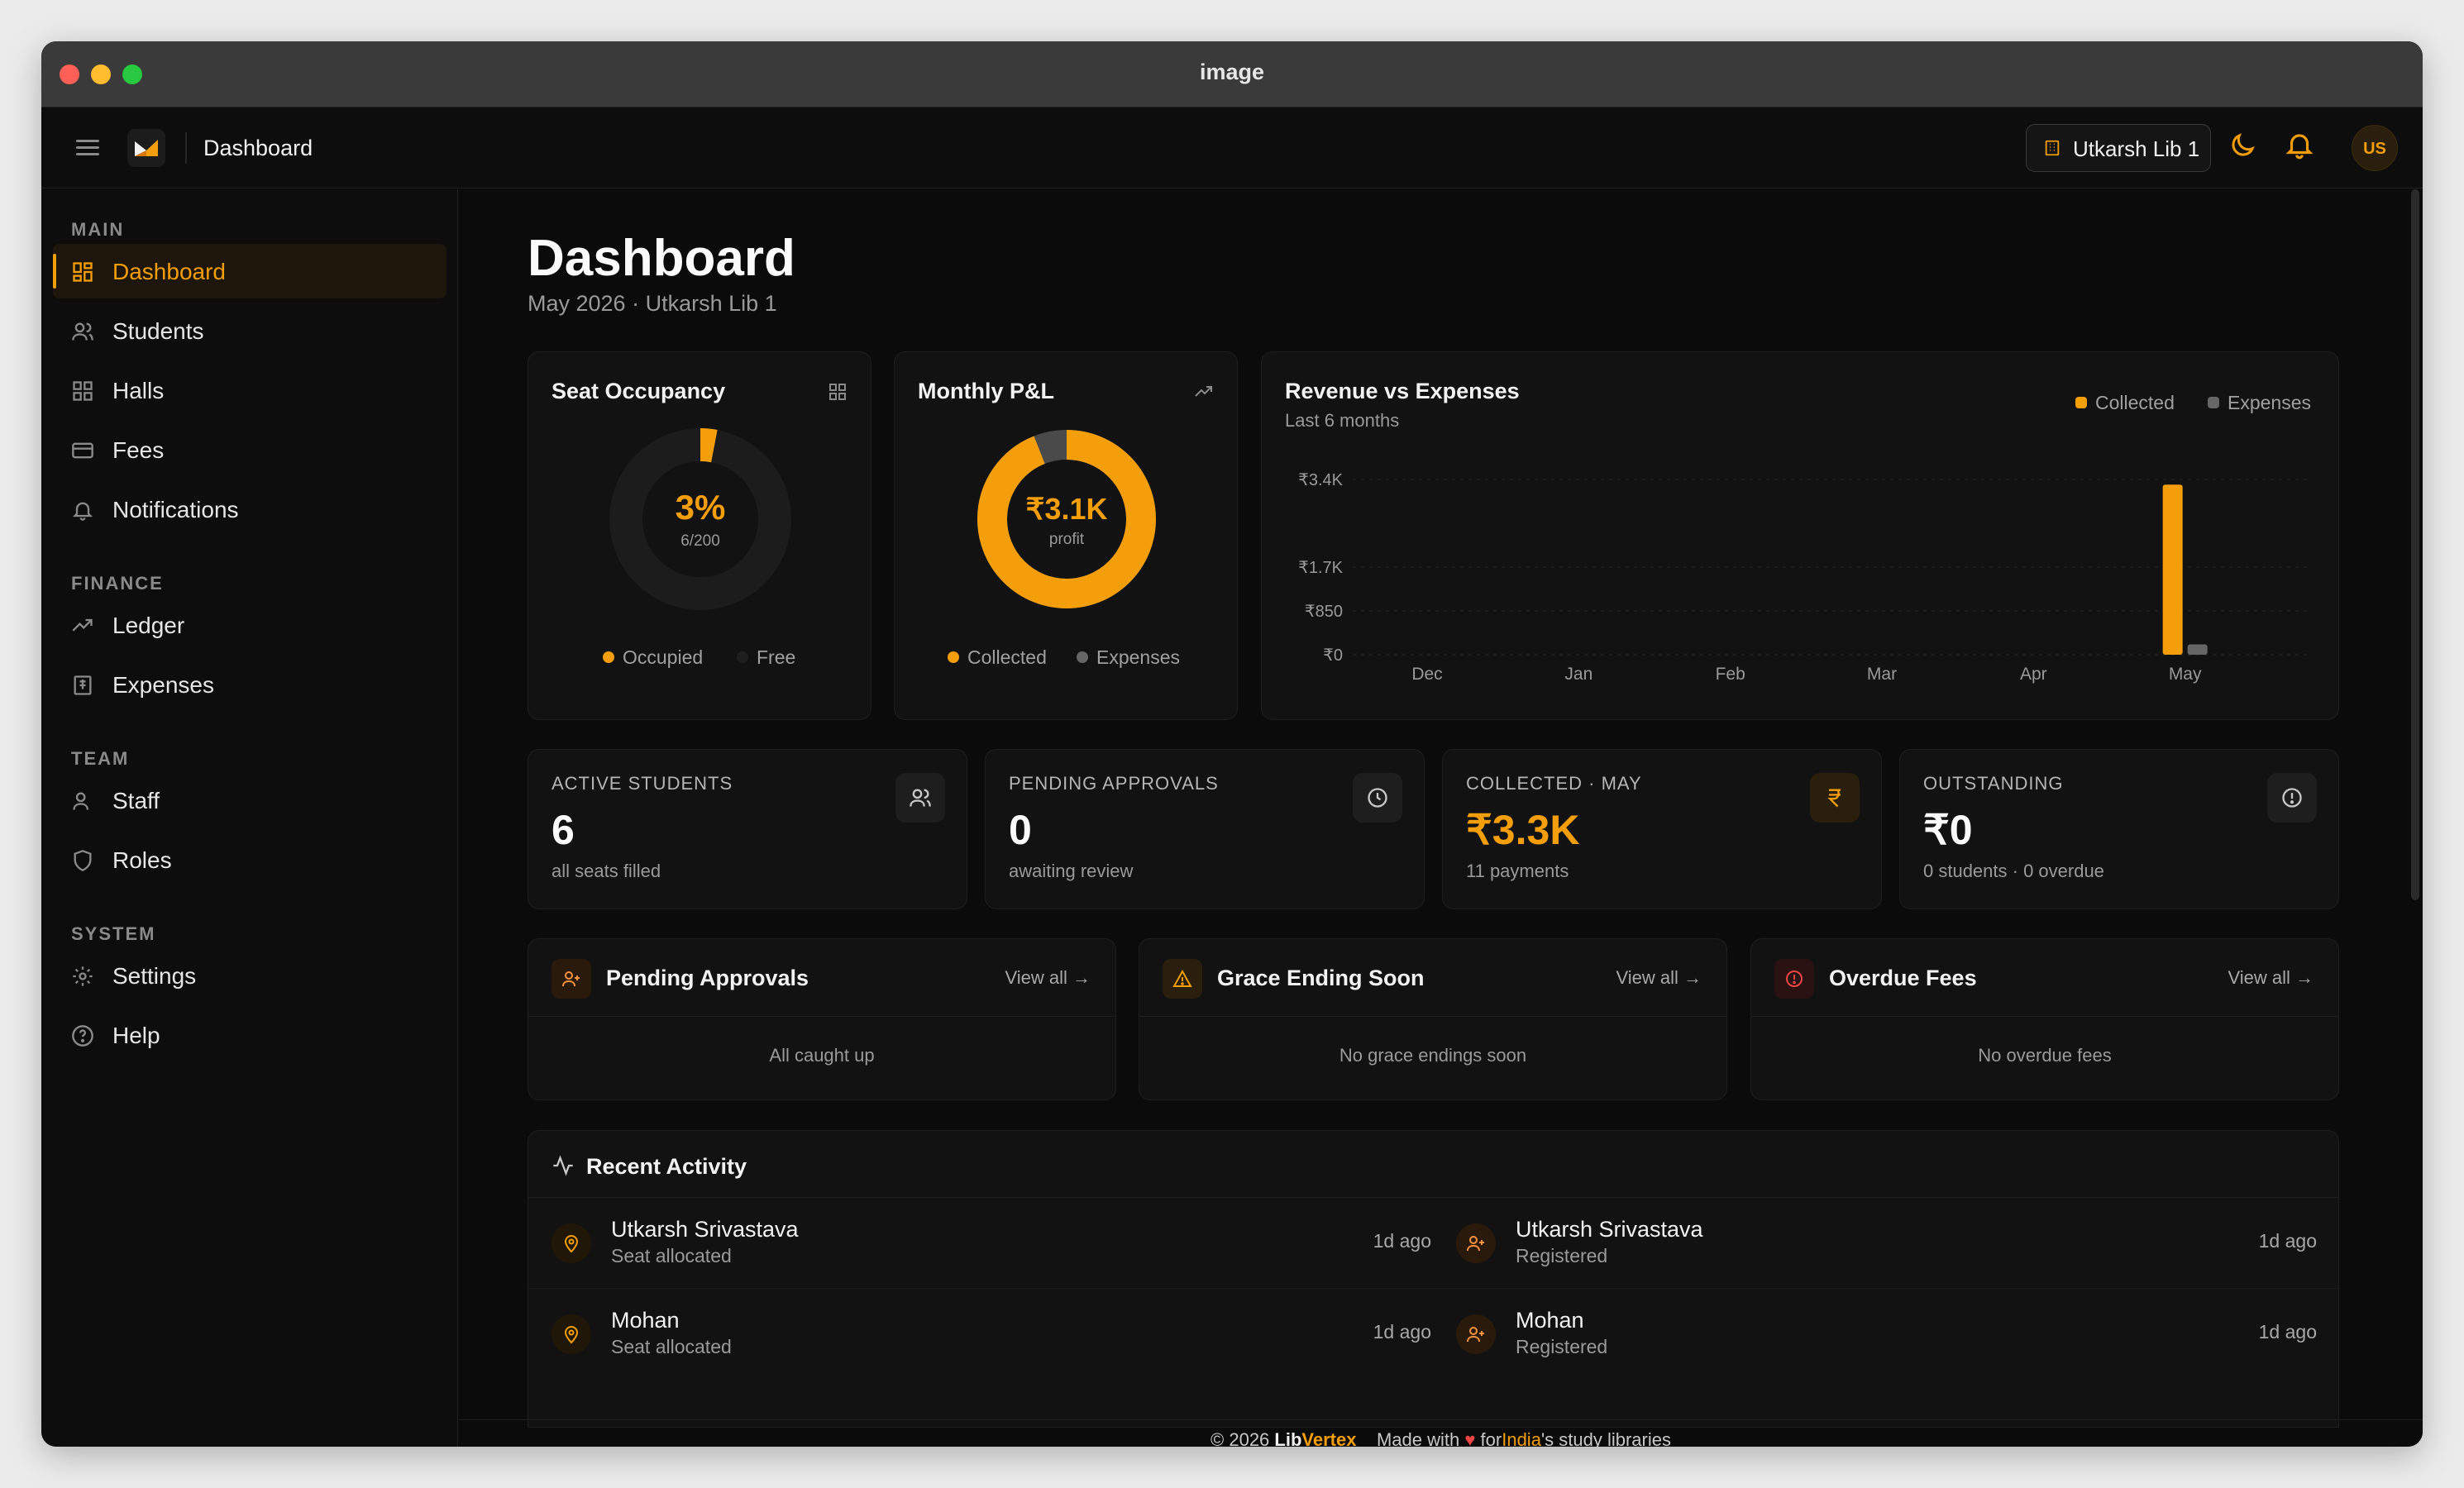 This screenshot has width=2464, height=1488. What do you see at coordinates (250, 800) in the screenshot?
I see `sidebar-item-staff: Staff` at bounding box center [250, 800].